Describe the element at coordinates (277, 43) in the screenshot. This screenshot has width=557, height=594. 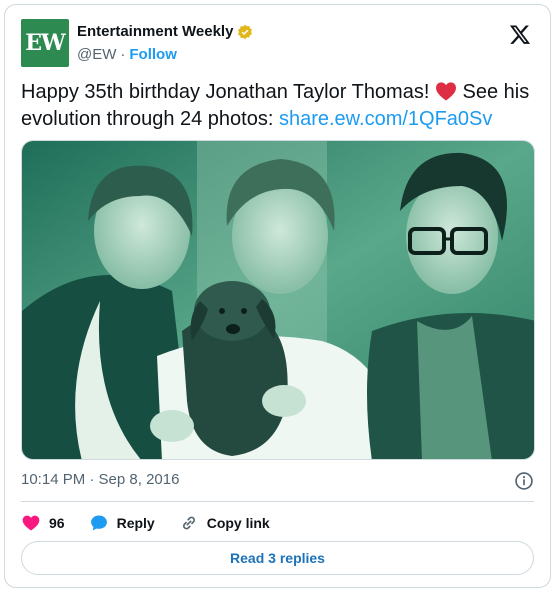
I see `tweet-header: EW Entertainment Weekly @EW · Follow` at that location.